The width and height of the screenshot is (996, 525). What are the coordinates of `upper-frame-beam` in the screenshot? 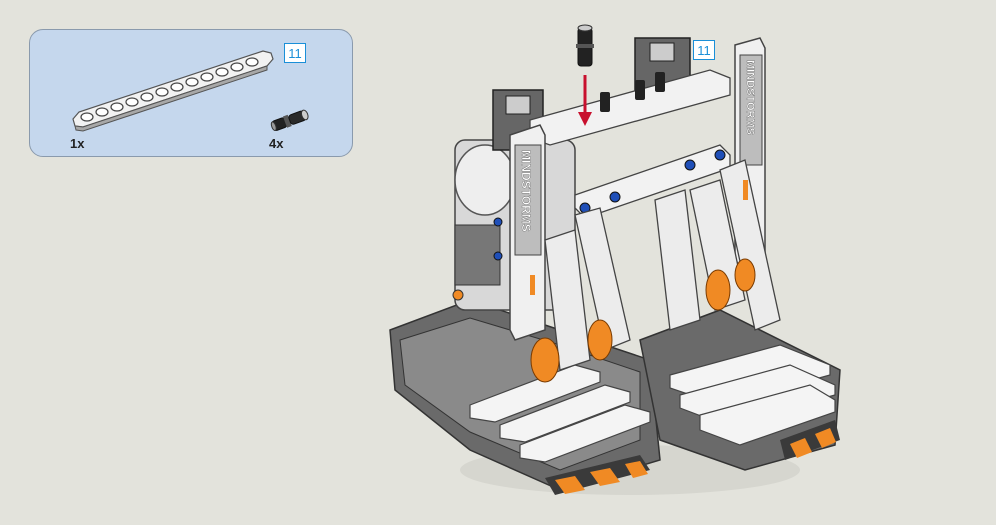 It's located at (630, 107).